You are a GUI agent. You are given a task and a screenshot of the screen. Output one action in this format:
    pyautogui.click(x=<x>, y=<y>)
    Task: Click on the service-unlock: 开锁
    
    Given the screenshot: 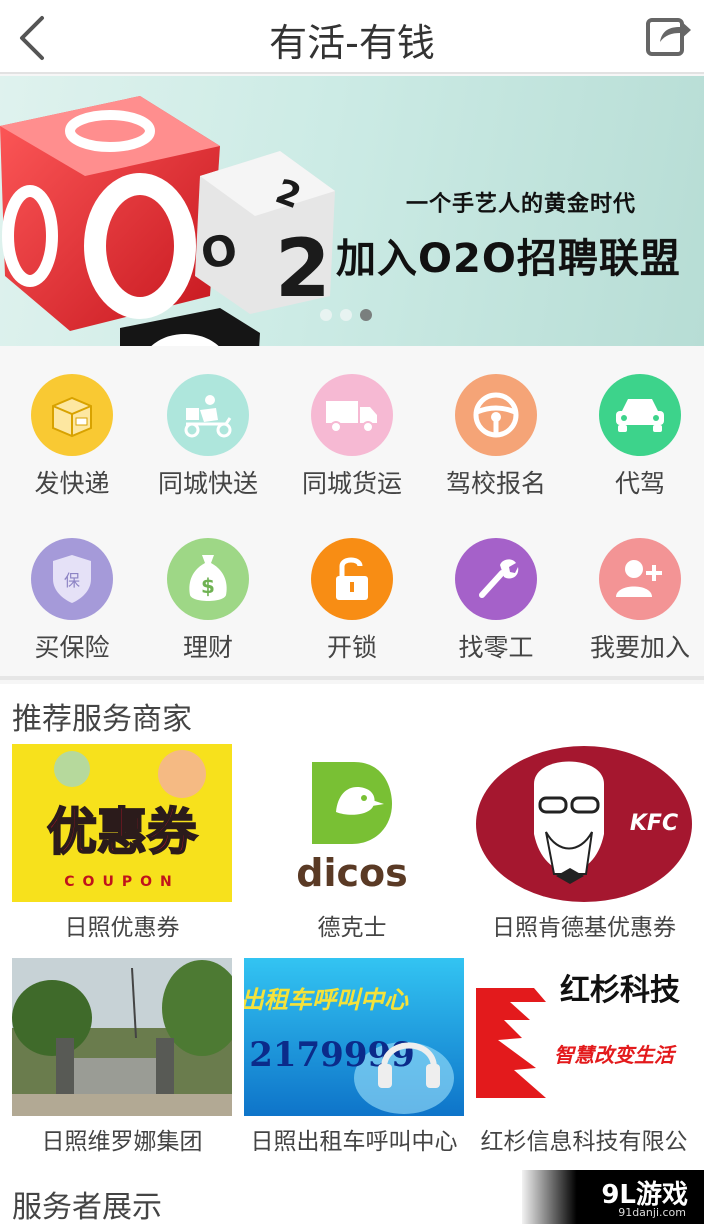 What is the action you would take?
    pyautogui.click(x=352, y=586)
    